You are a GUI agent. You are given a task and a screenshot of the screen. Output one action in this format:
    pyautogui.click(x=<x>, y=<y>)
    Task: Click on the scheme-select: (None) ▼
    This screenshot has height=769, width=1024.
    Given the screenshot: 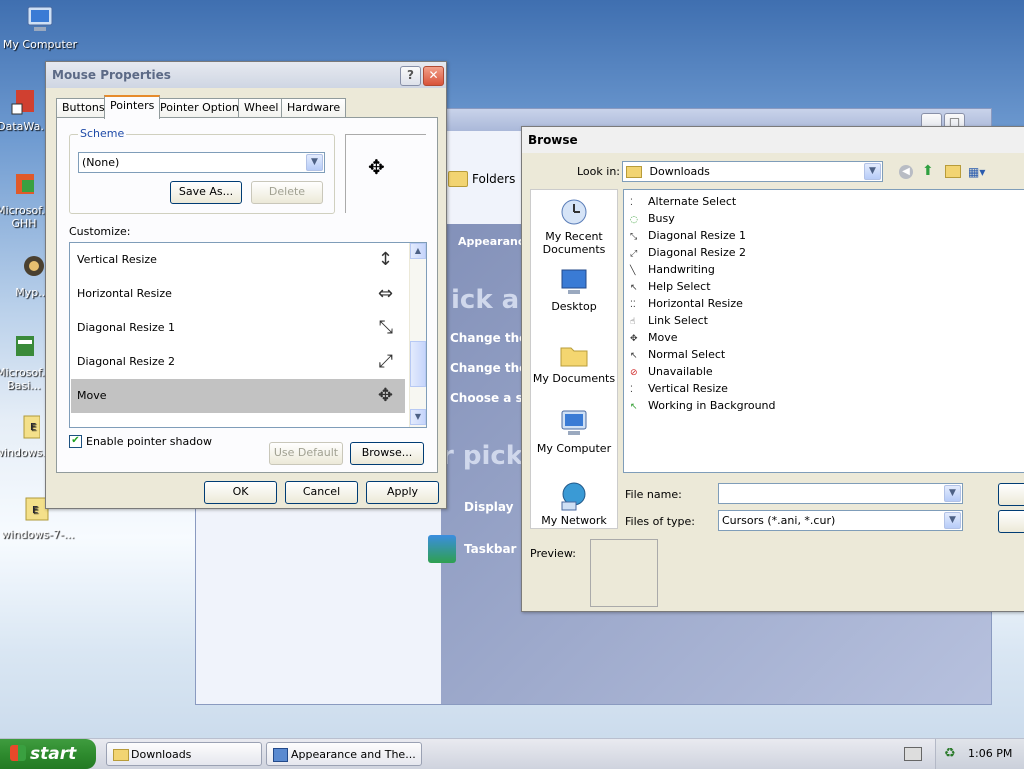 What is the action you would take?
    pyautogui.click(x=201, y=162)
    